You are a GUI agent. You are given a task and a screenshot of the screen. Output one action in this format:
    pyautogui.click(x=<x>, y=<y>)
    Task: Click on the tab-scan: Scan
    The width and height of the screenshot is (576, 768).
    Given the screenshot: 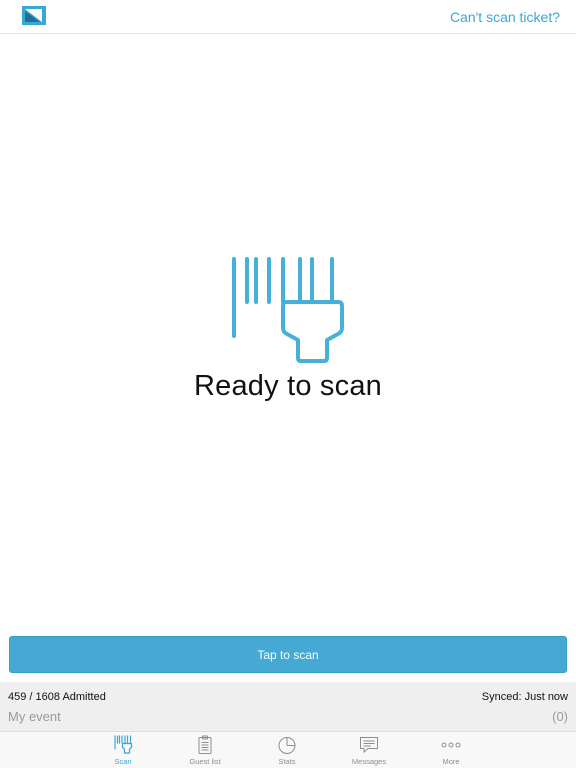 What is the action you would take?
    pyautogui.click(x=123, y=750)
    